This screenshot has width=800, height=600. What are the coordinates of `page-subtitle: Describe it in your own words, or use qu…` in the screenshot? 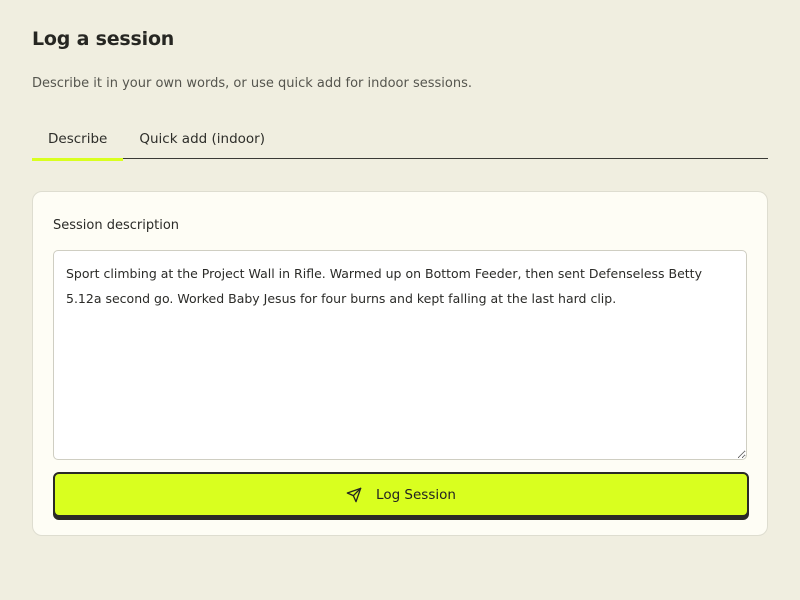 It's located at (252, 83).